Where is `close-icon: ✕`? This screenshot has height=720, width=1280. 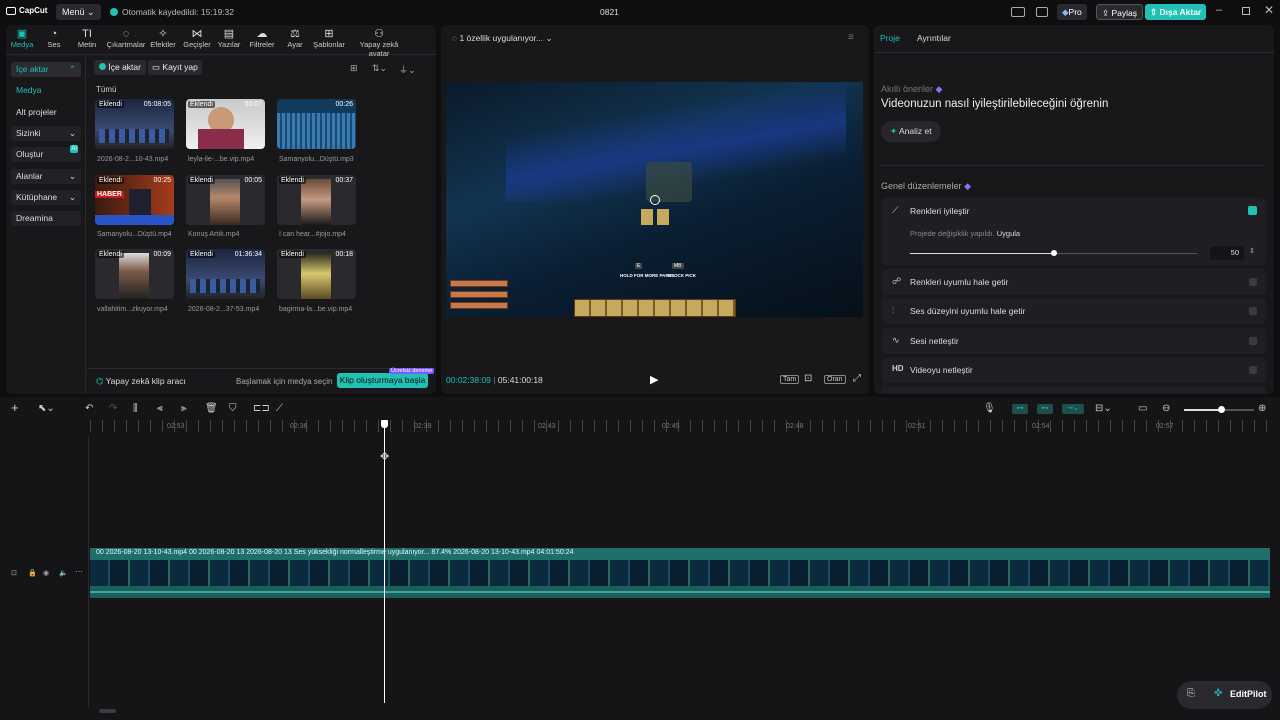 close-icon: ✕ is located at coordinates (1269, 10).